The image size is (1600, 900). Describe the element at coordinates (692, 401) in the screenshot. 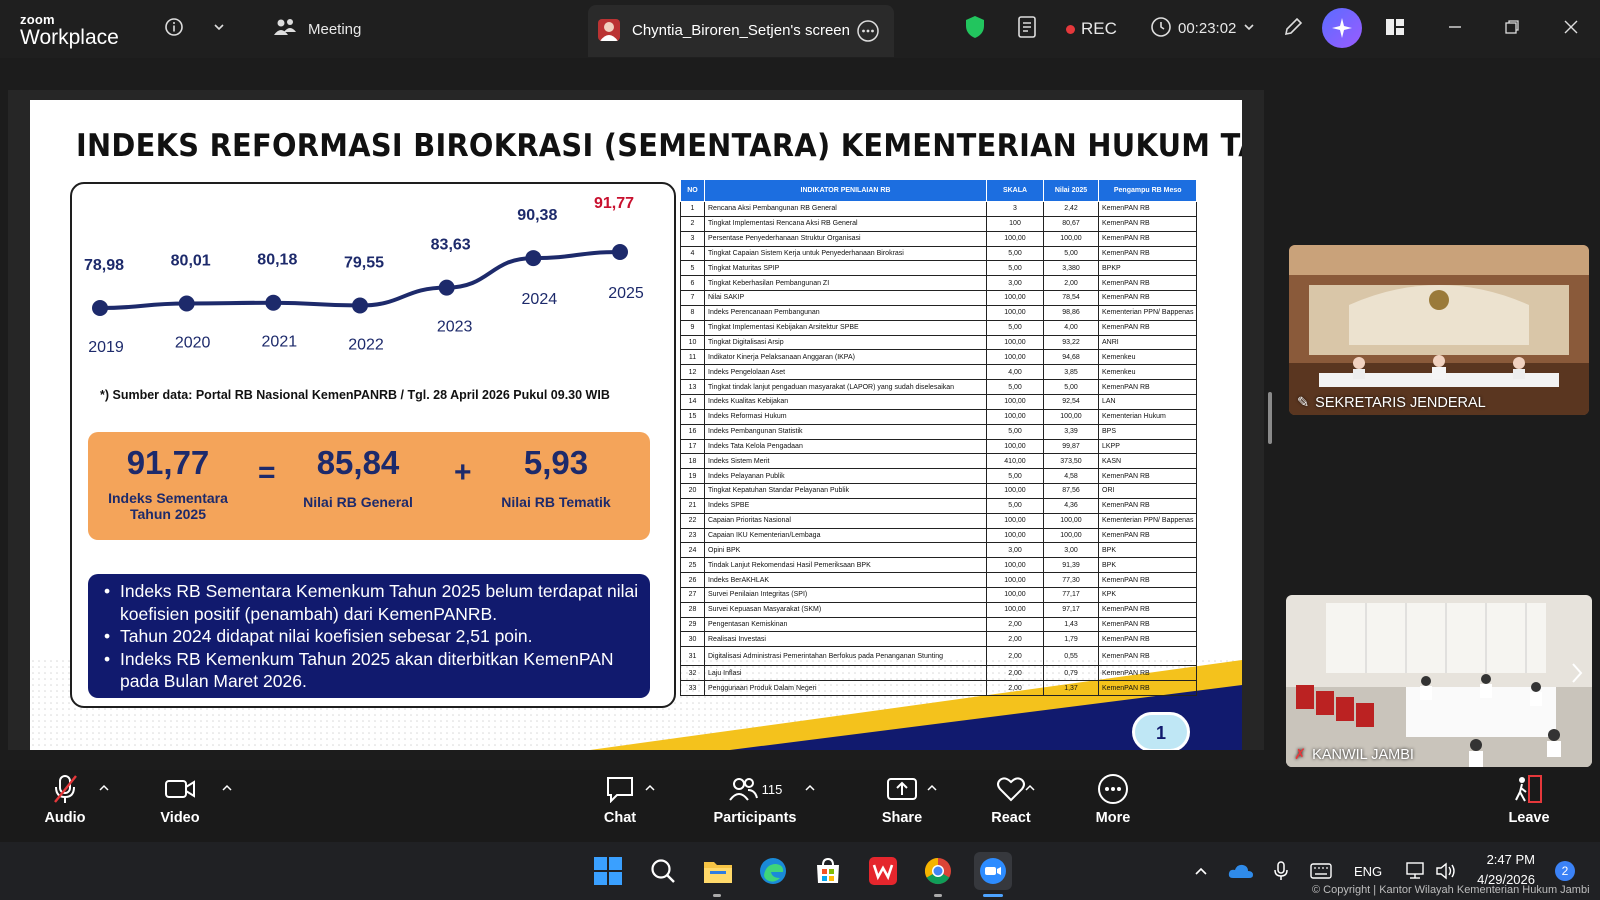

I see `cell-no: 14` at that location.